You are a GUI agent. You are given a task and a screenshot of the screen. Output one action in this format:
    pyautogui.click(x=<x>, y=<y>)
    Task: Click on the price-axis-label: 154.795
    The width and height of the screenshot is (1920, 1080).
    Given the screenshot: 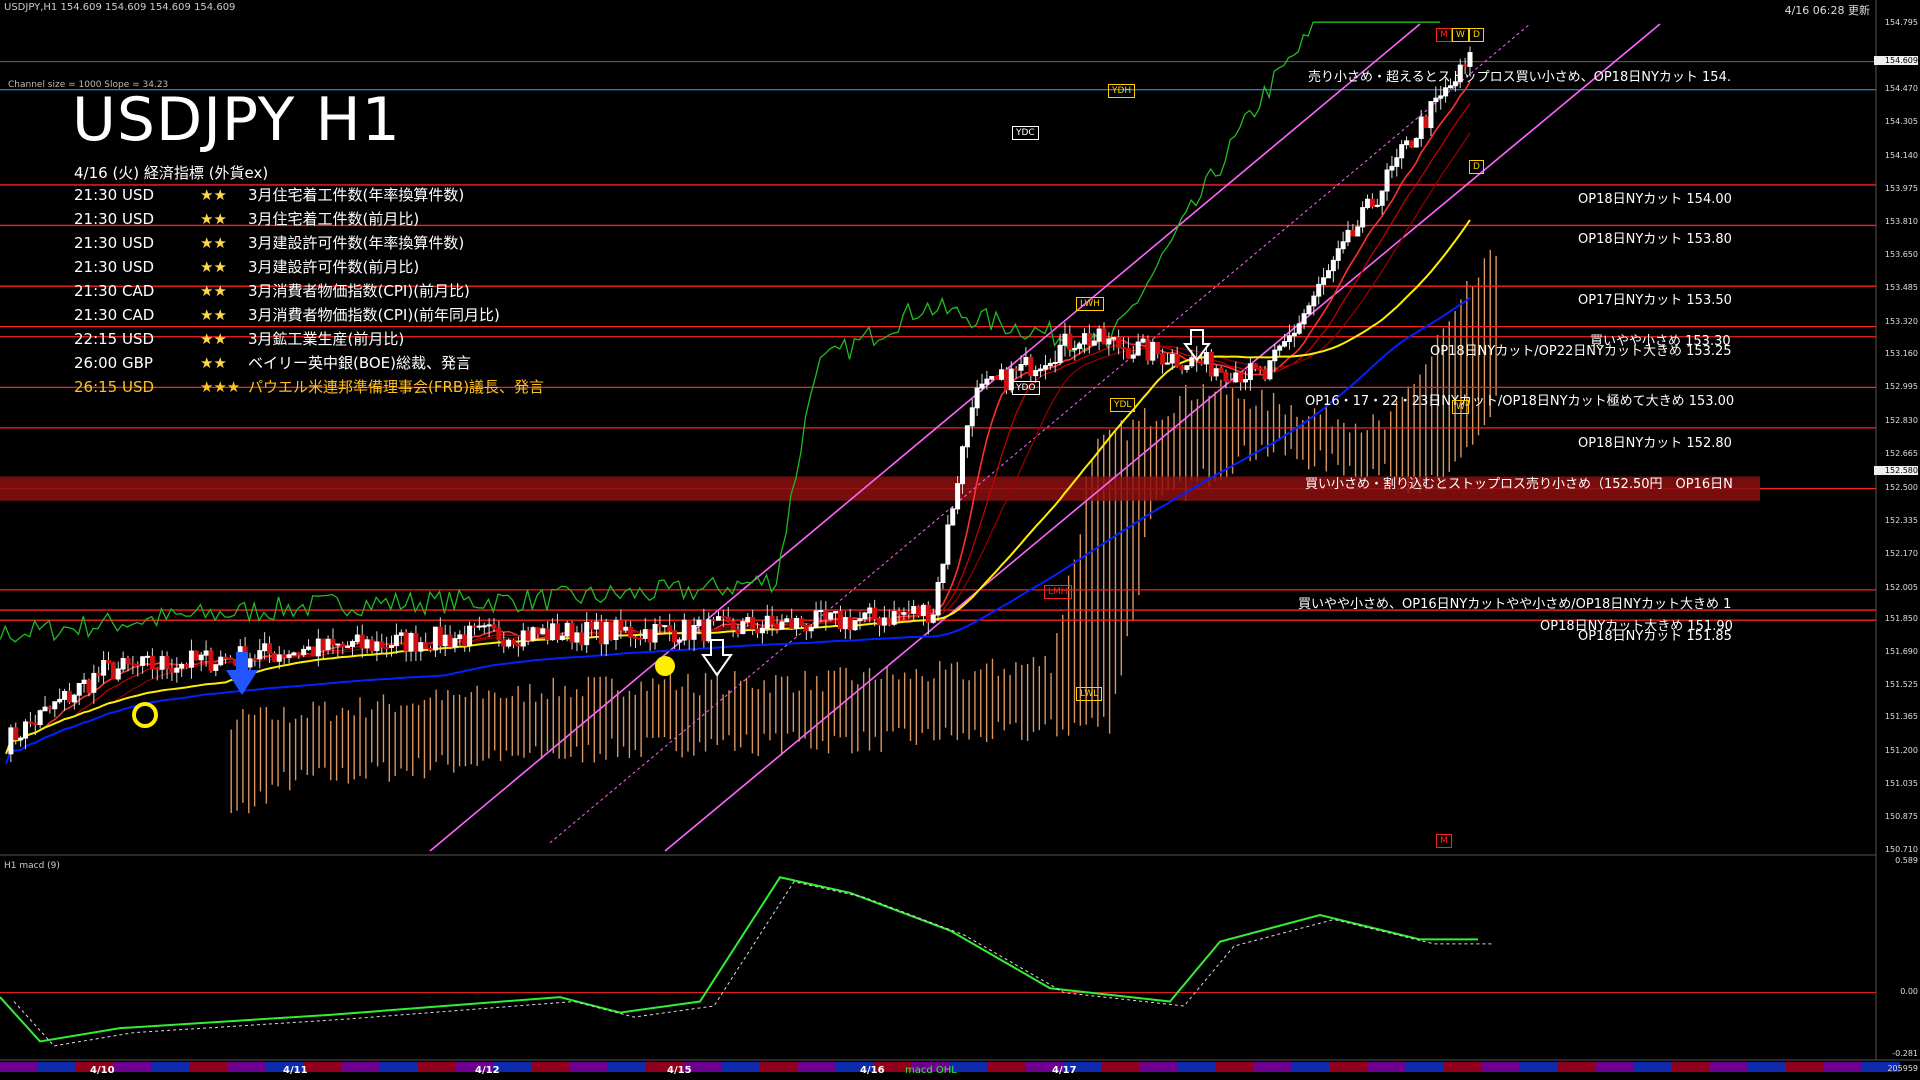 What is the action you would take?
    pyautogui.click(x=1901, y=22)
    